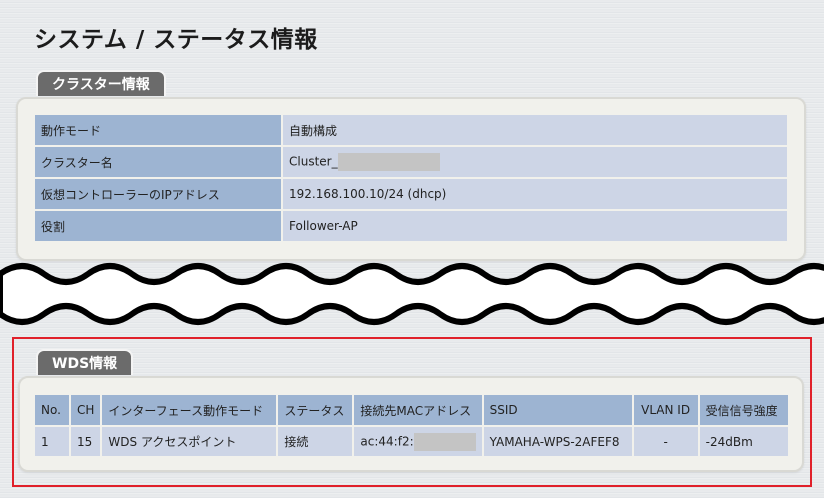 Image resolution: width=824 pixels, height=498 pixels. What do you see at coordinates (535, 130) in the screenshot?
I see `row-value: 自動構成` at bounding box center [535, 130].